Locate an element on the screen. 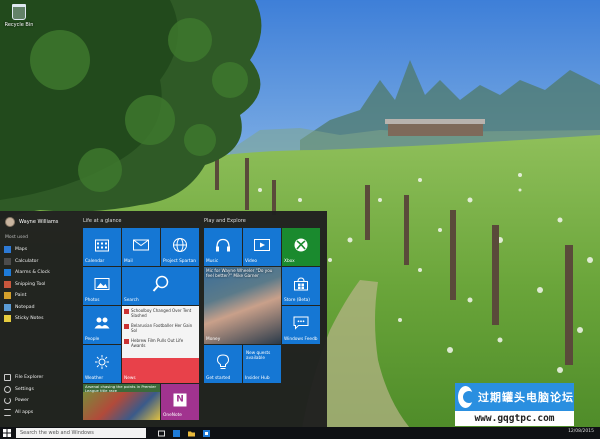 The image size is (600, 439). watermark-banner: 过期罐头电脑论坛 is located at coordinates (514, 397).